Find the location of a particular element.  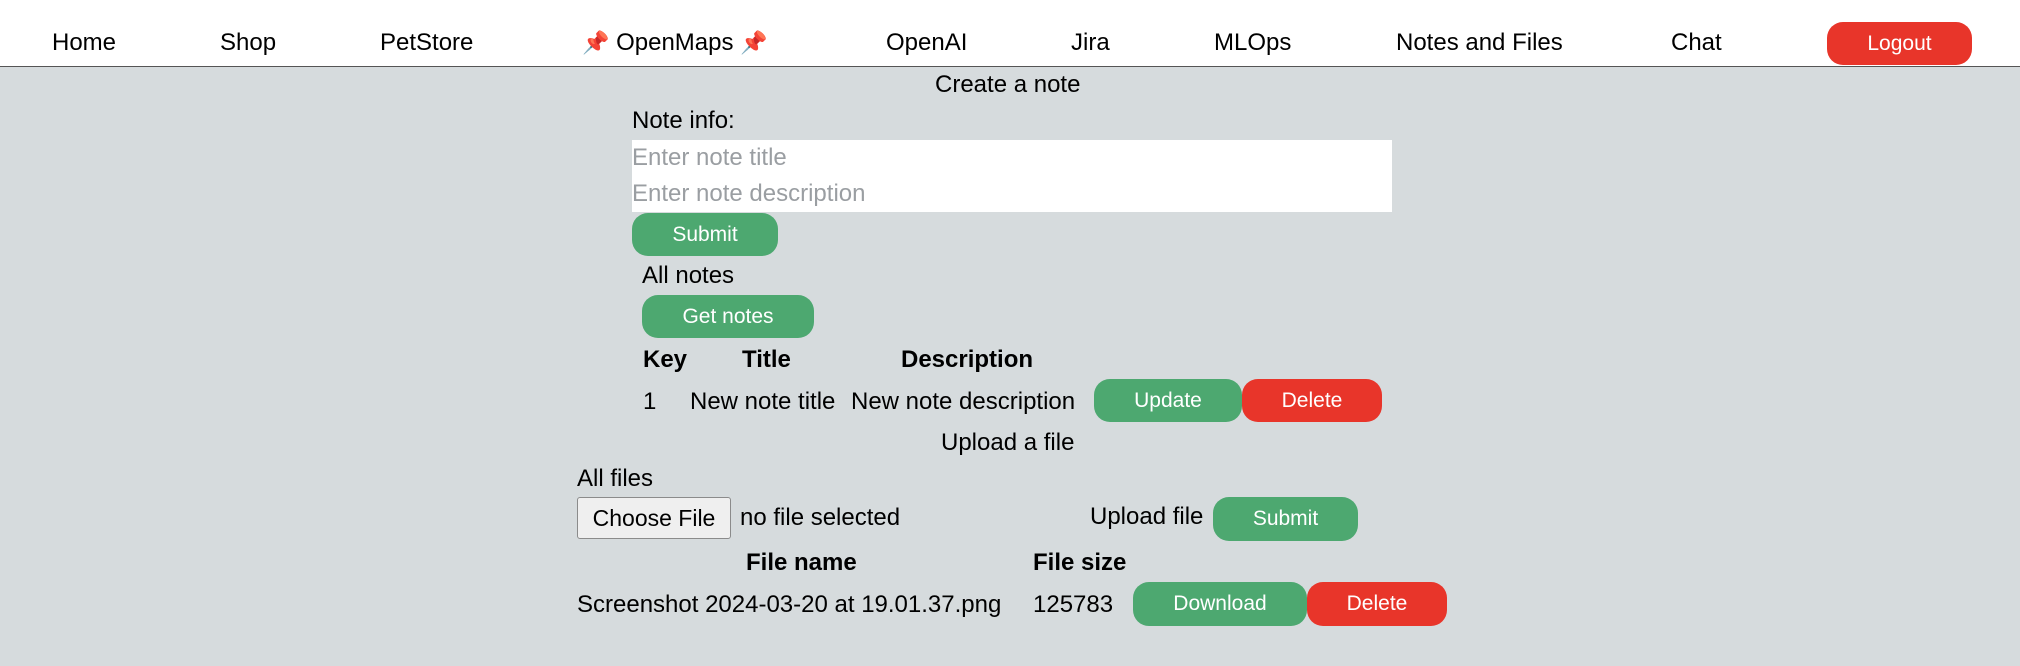

notes-column-title: Title is located at coordinates (766, 359).